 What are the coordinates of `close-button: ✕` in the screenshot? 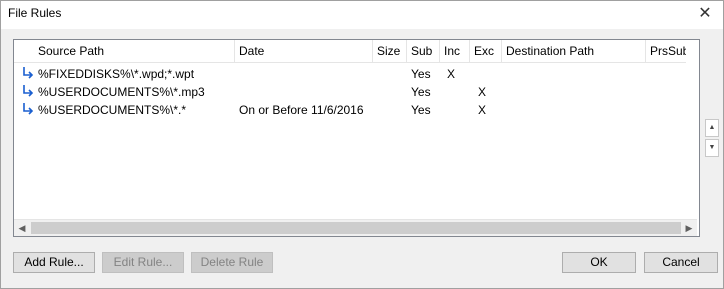 It's located at (705, 14).